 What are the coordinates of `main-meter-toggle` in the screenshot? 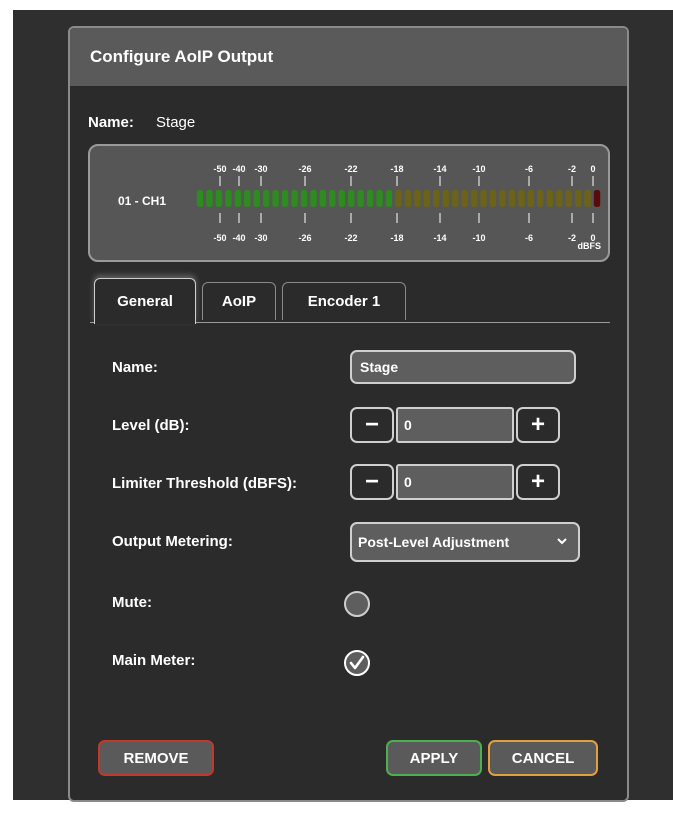 It's located at (357, 663).